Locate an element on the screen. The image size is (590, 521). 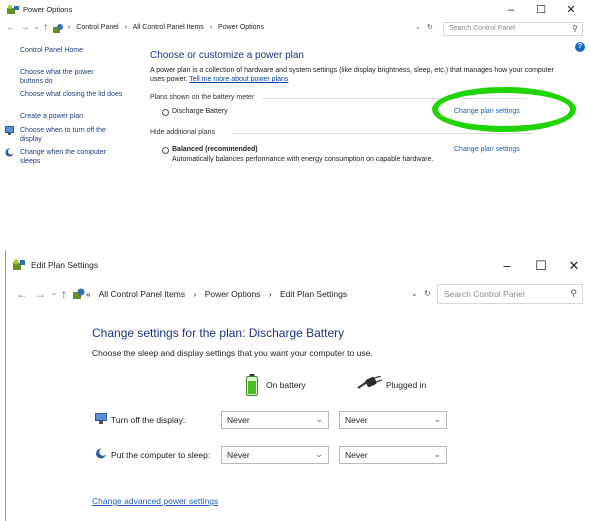
breadcrumb-item: Edit Plan Settings is located at coordinates (313, 294).